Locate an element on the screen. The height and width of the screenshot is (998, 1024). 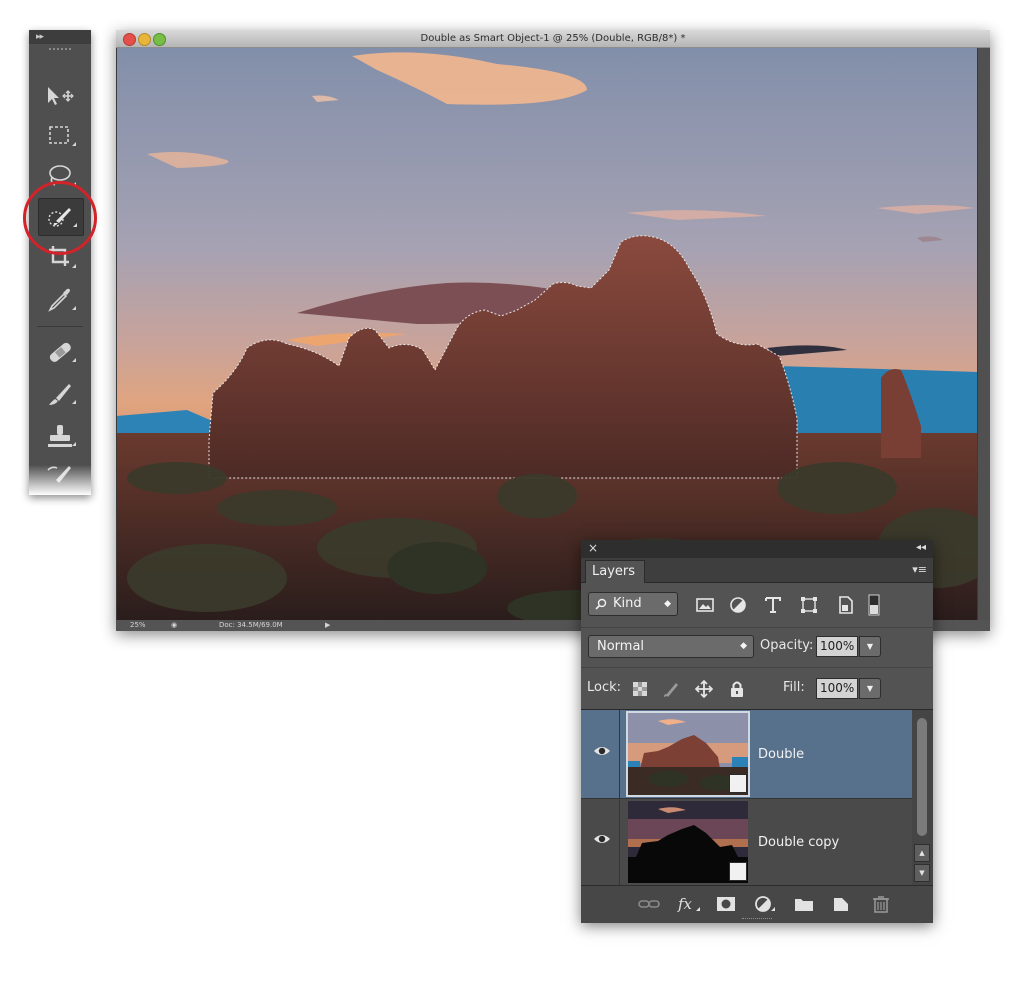
tab-layers: Layers is located at coordinates (615, 571).